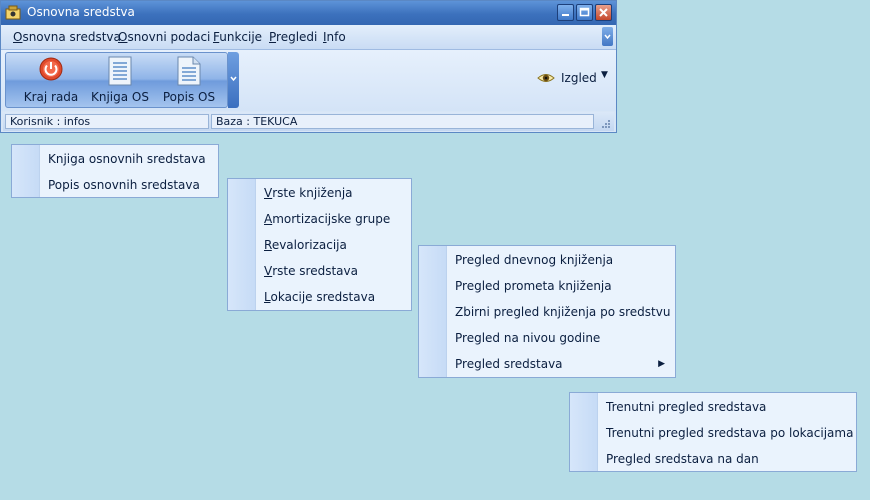 This screenshot has width=870, height=500. Describe the element at coordinates (334, 245) in the screenshot. I see `menu-item-revalorizacija: Revalorizacija` at that location.